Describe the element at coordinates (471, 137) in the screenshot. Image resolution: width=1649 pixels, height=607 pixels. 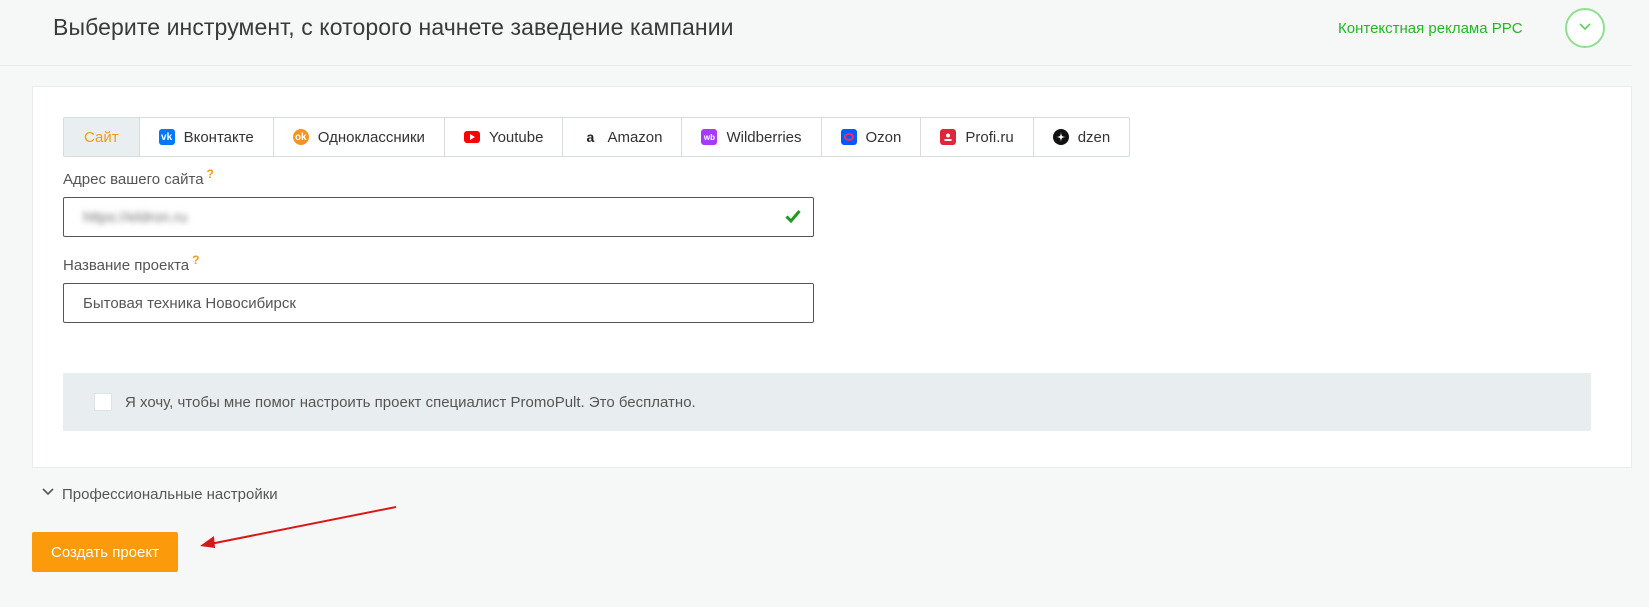
I see `youtube-icon` at that location.